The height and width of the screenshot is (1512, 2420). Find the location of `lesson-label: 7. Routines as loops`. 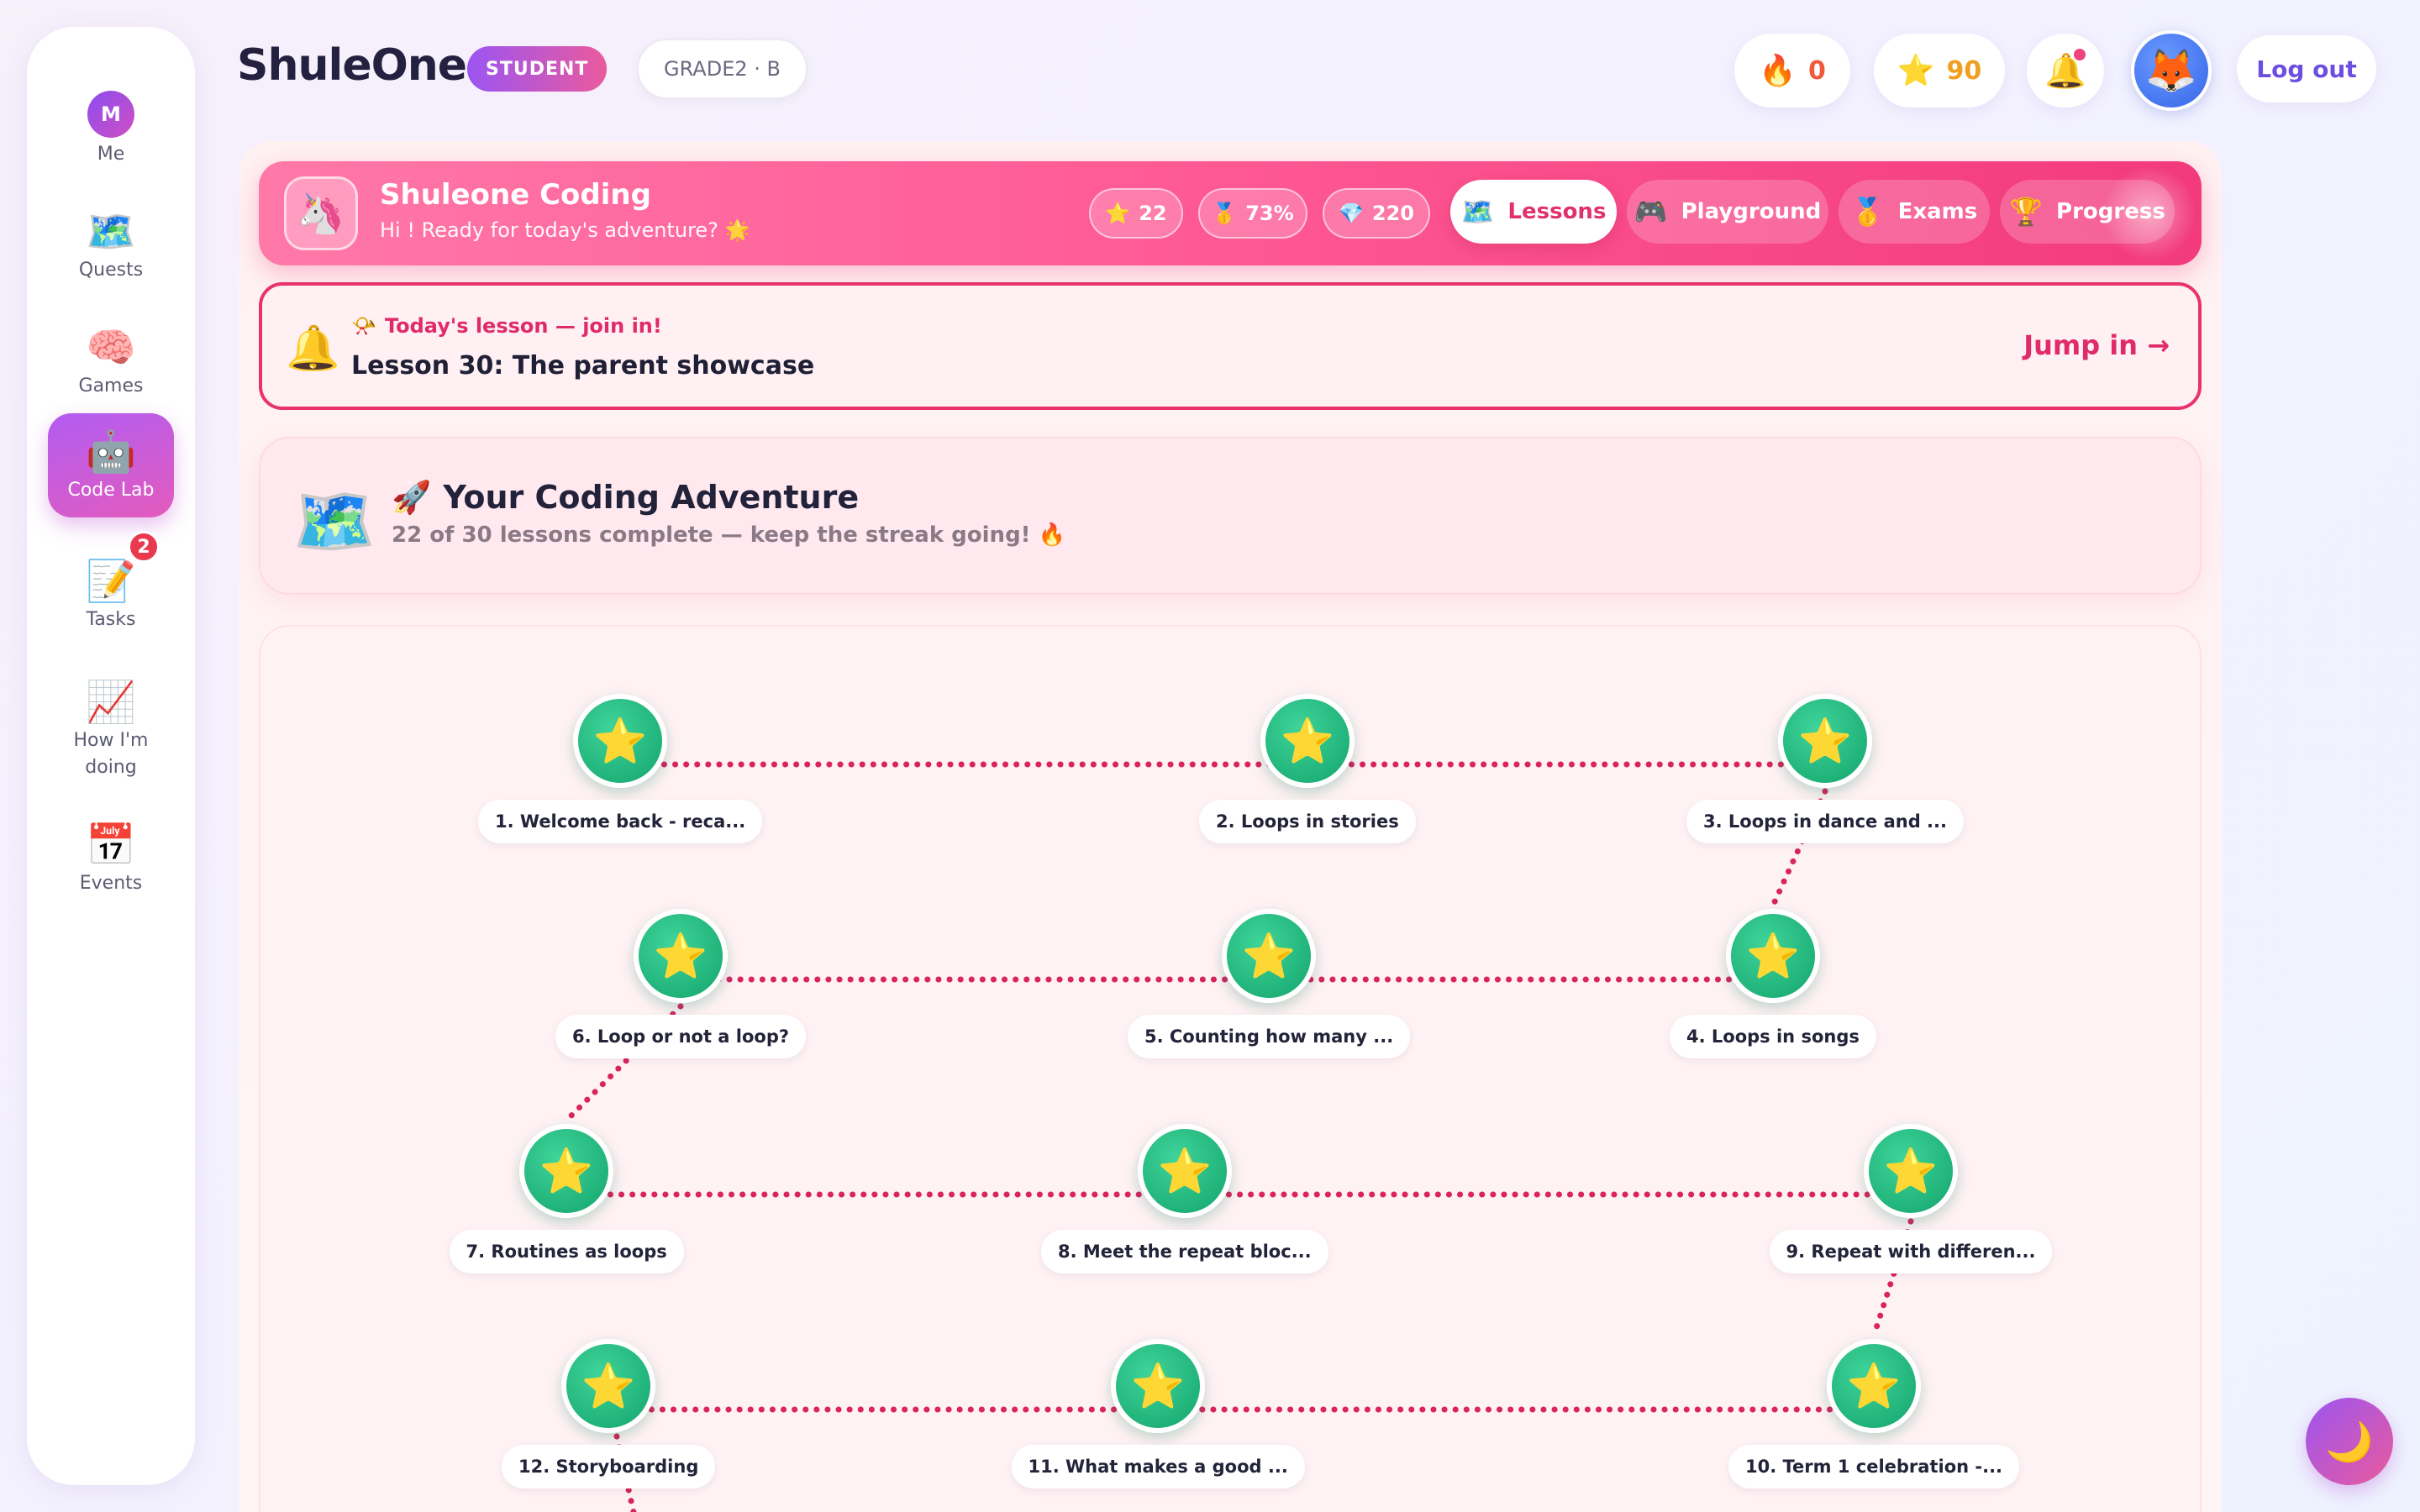

lesson-label: 7. Routines as loops is located at coordinates (567, 1251).